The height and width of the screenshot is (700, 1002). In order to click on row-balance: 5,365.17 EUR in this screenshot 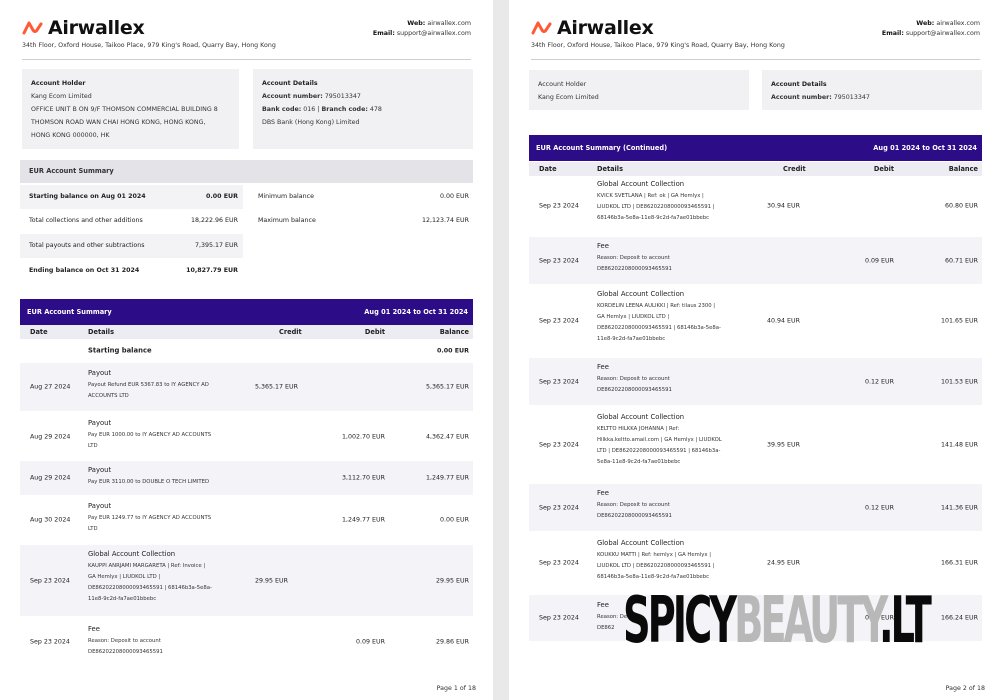, I will do `click(447, 387)`.